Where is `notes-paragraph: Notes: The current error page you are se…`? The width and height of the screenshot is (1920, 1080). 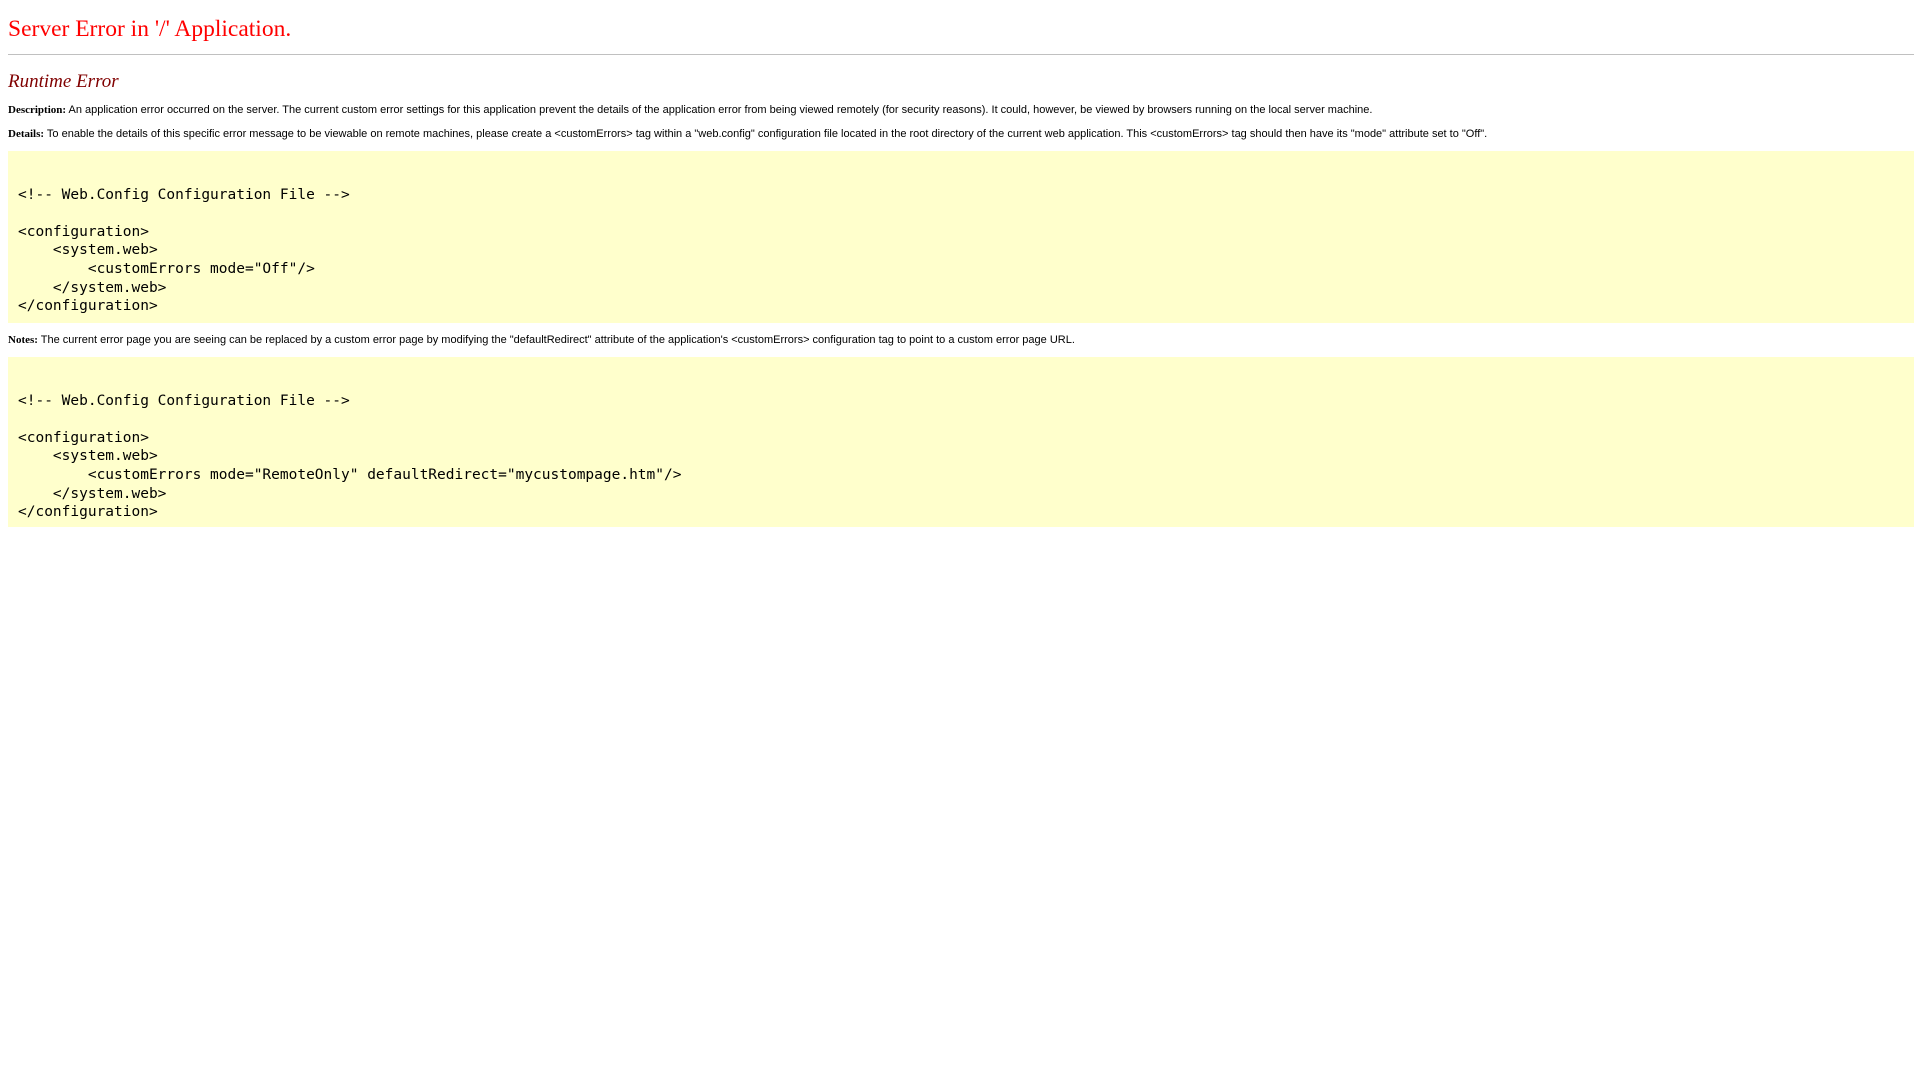
notes-paragraph: Notes: The current error page you are se… is located at coordinates (960, 340).